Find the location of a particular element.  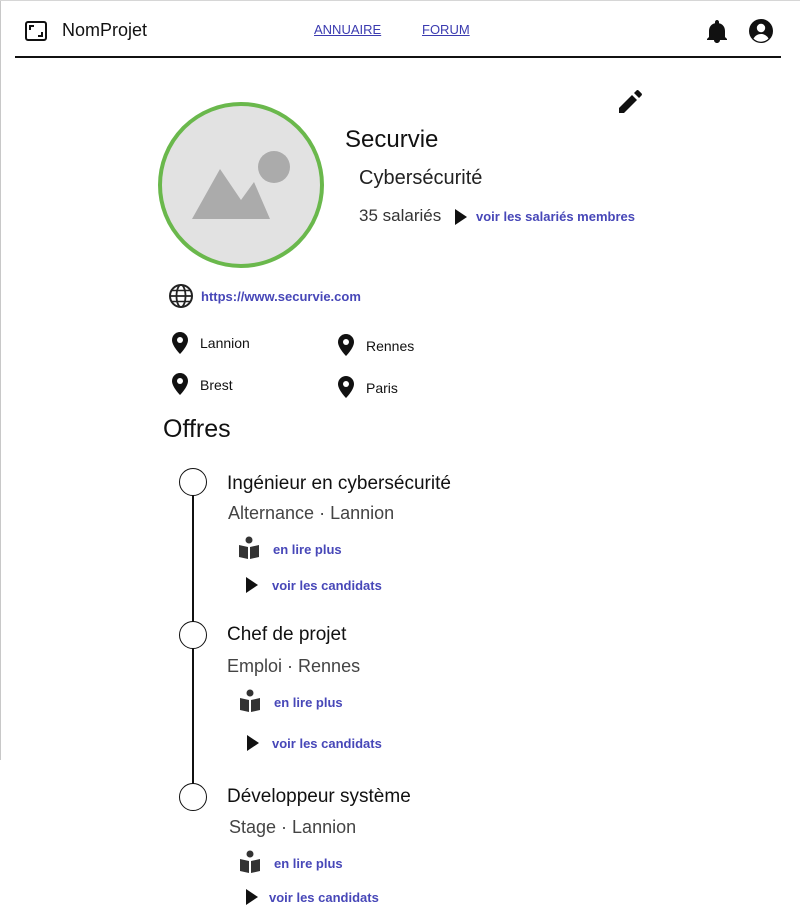

offer-type: Stage is located at coordinates (253, 827).